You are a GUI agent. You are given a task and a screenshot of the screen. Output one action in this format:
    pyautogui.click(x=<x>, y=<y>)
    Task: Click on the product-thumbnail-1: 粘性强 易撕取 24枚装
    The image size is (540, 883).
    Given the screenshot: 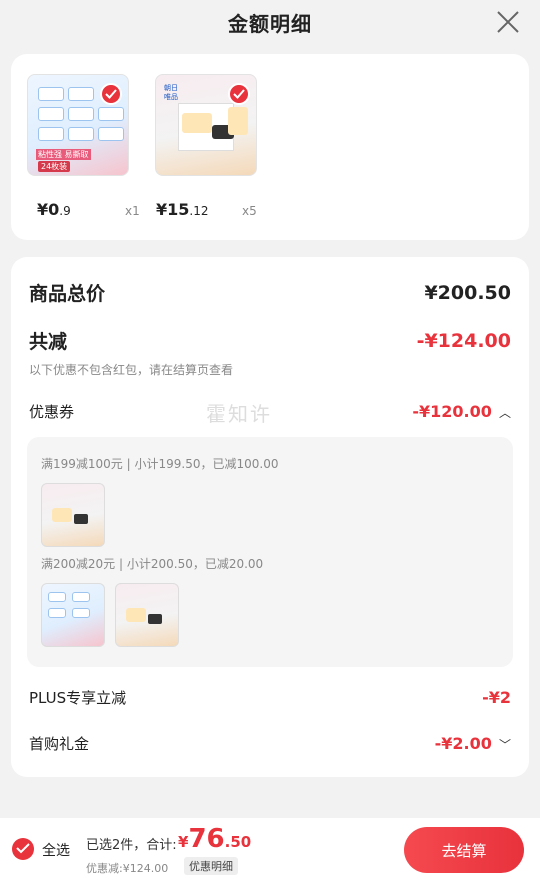 What is the action you would take?
    pyautogui.click(x=78, y=125)
    